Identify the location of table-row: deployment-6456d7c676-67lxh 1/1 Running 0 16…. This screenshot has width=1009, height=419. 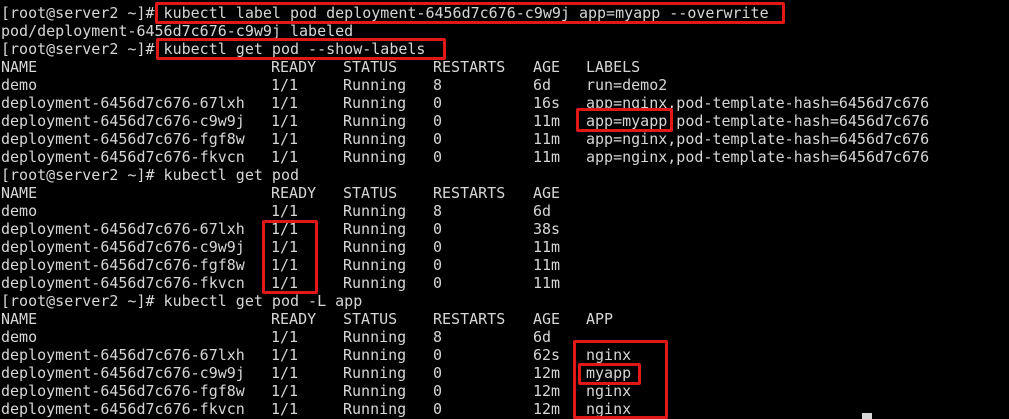
(505, 103).